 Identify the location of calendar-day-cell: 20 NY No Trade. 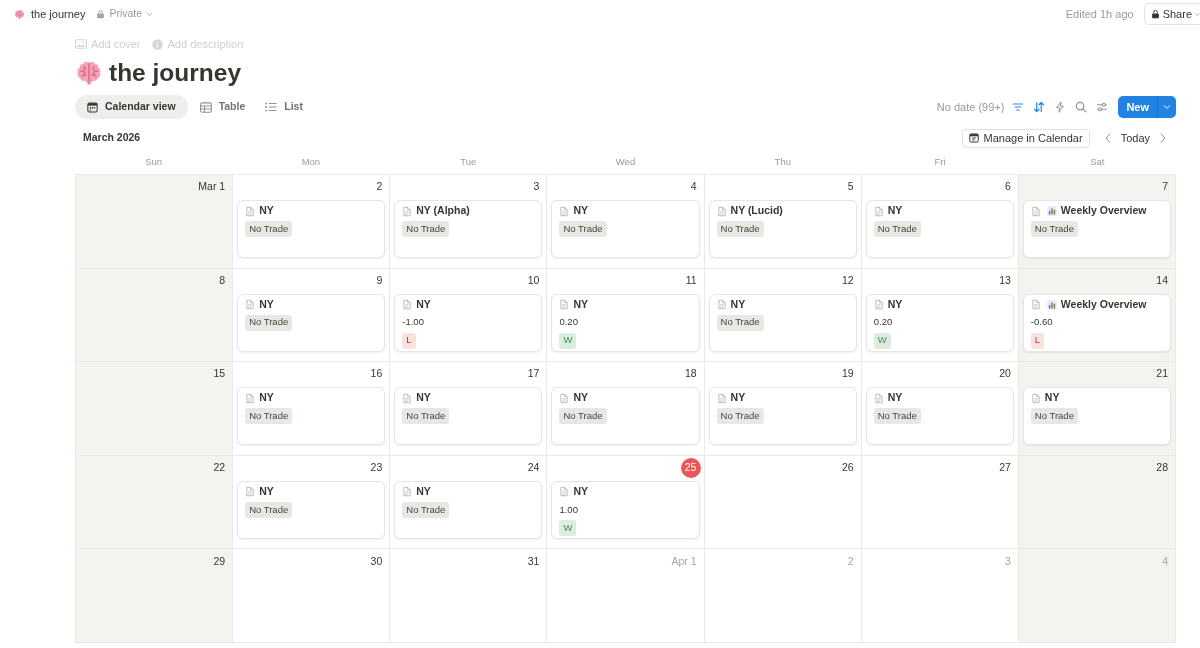
(940, 409).